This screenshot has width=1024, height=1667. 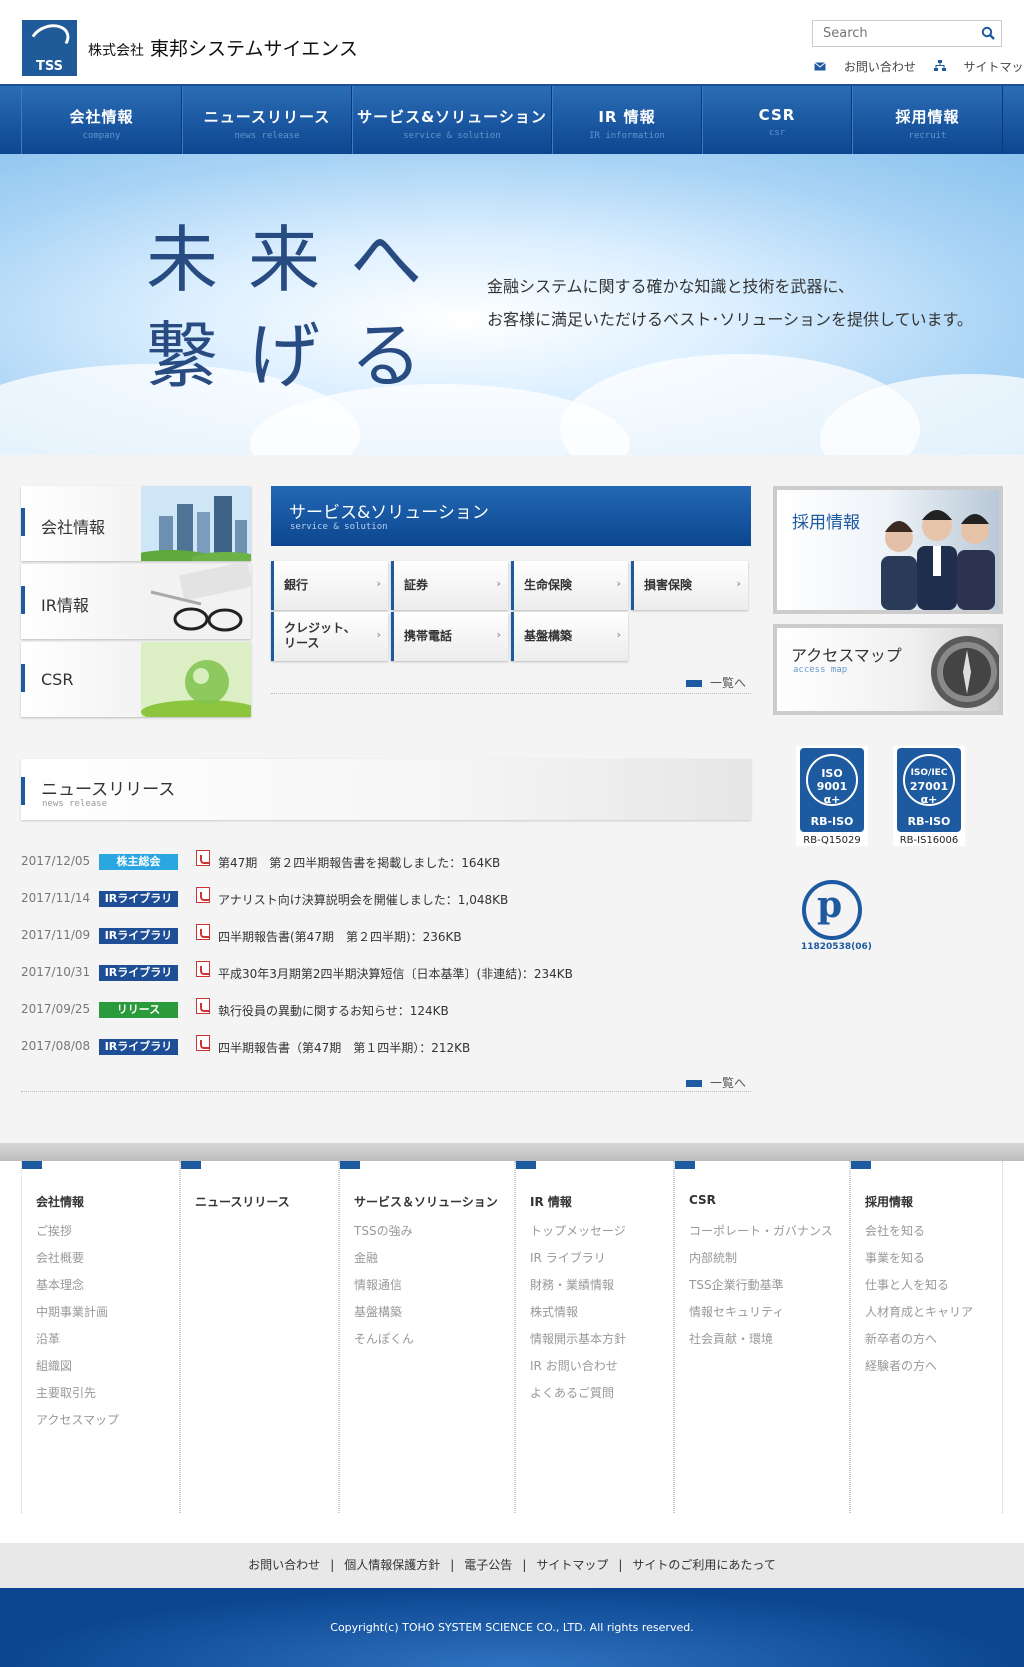 I want to click on nav-company: 会社情報 company, so click(x=101, y=120).